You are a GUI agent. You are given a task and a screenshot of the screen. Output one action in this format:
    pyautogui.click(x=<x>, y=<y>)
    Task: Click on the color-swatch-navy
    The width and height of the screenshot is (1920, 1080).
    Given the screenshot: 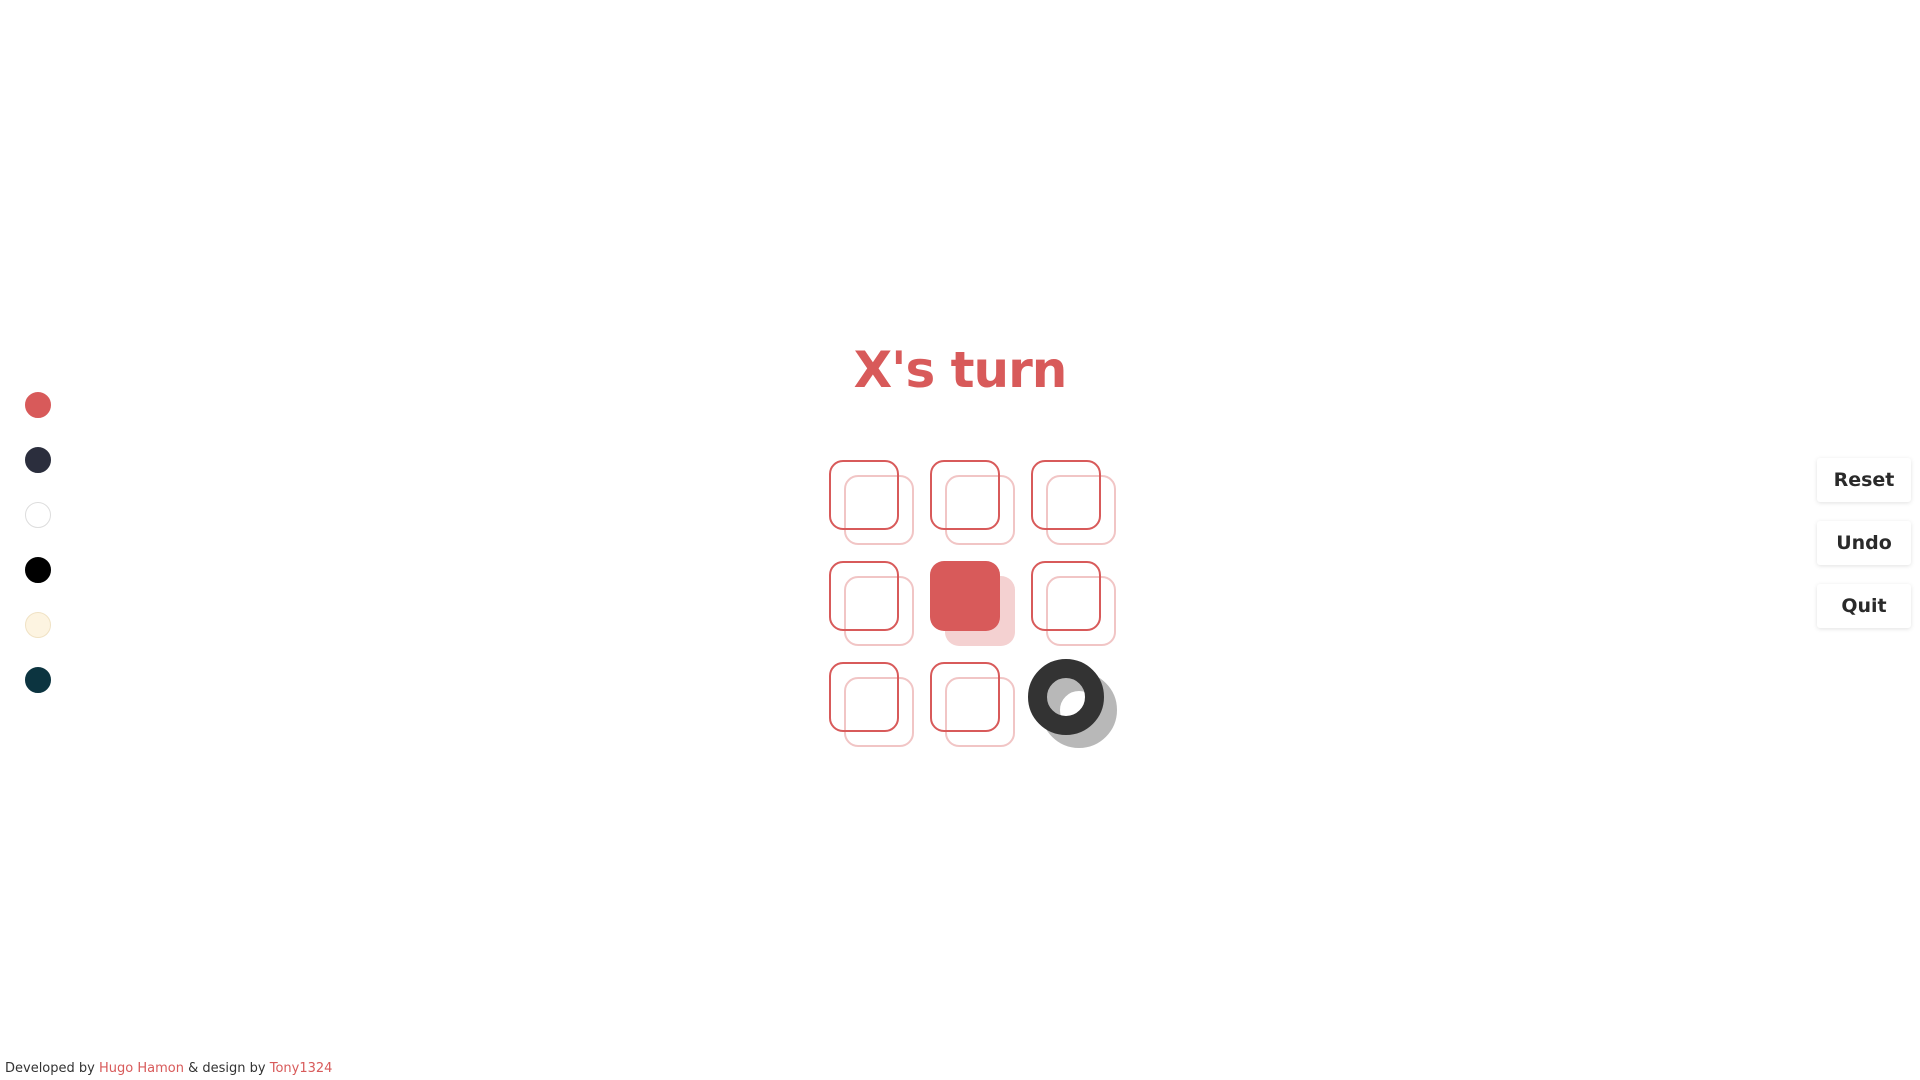 What is the action you would take?
    pyautogui.click(x=38, y=460)
    